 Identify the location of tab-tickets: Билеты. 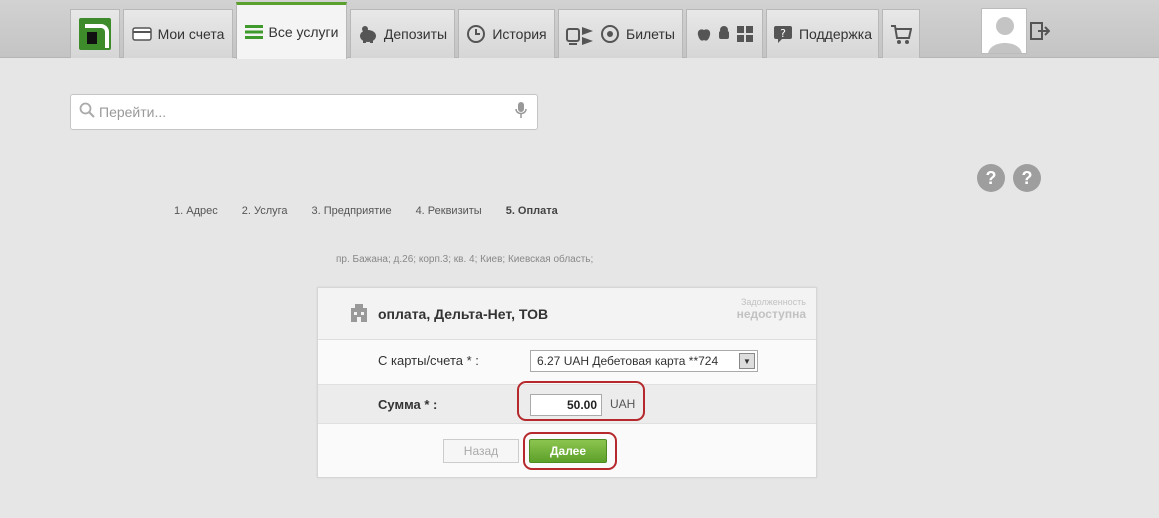
(620, 33).